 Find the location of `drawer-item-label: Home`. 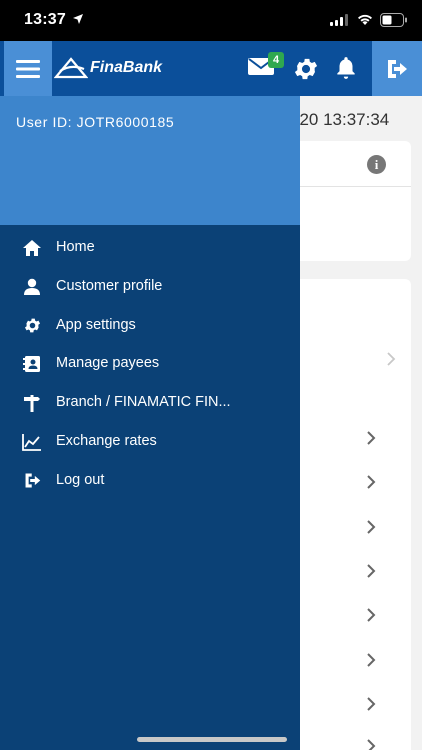

drawer-item-label: Home is located at coordinates (75, 247).